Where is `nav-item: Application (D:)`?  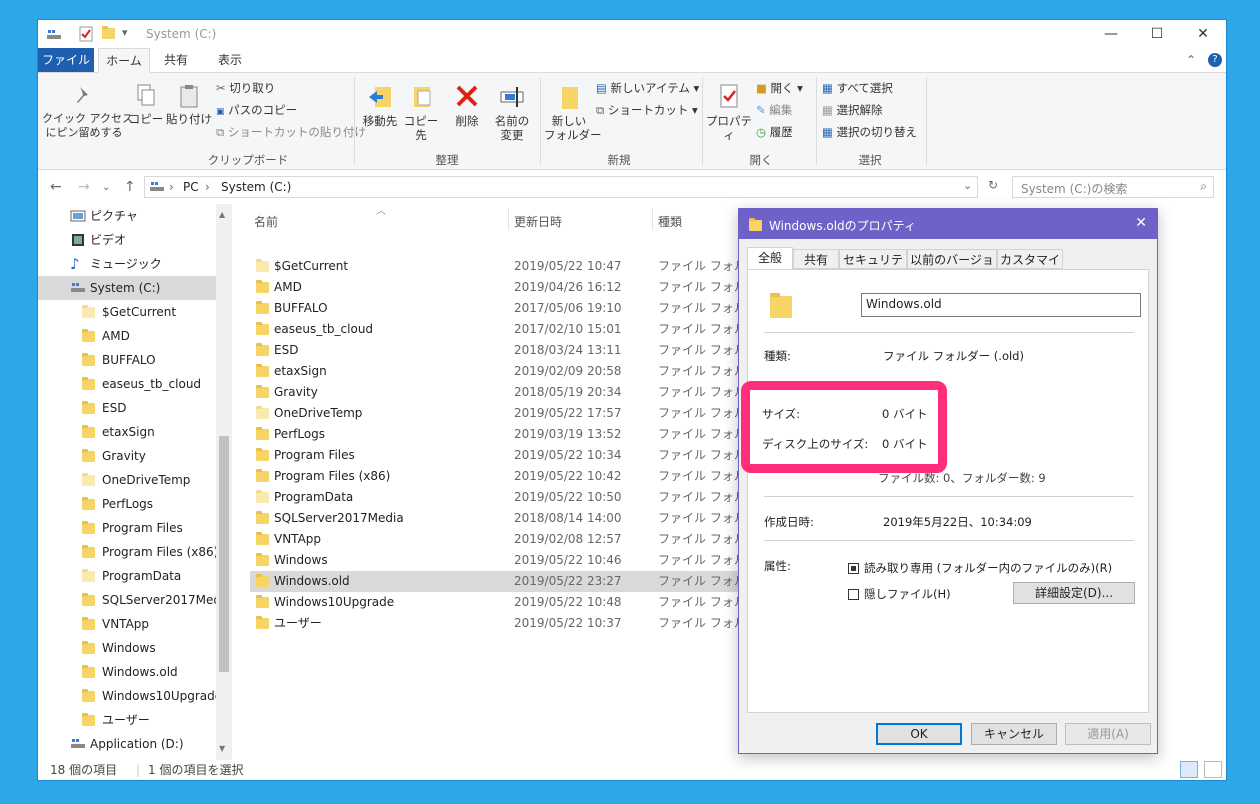 nav-item: Application (D:) is located at coordinates (127, 744).